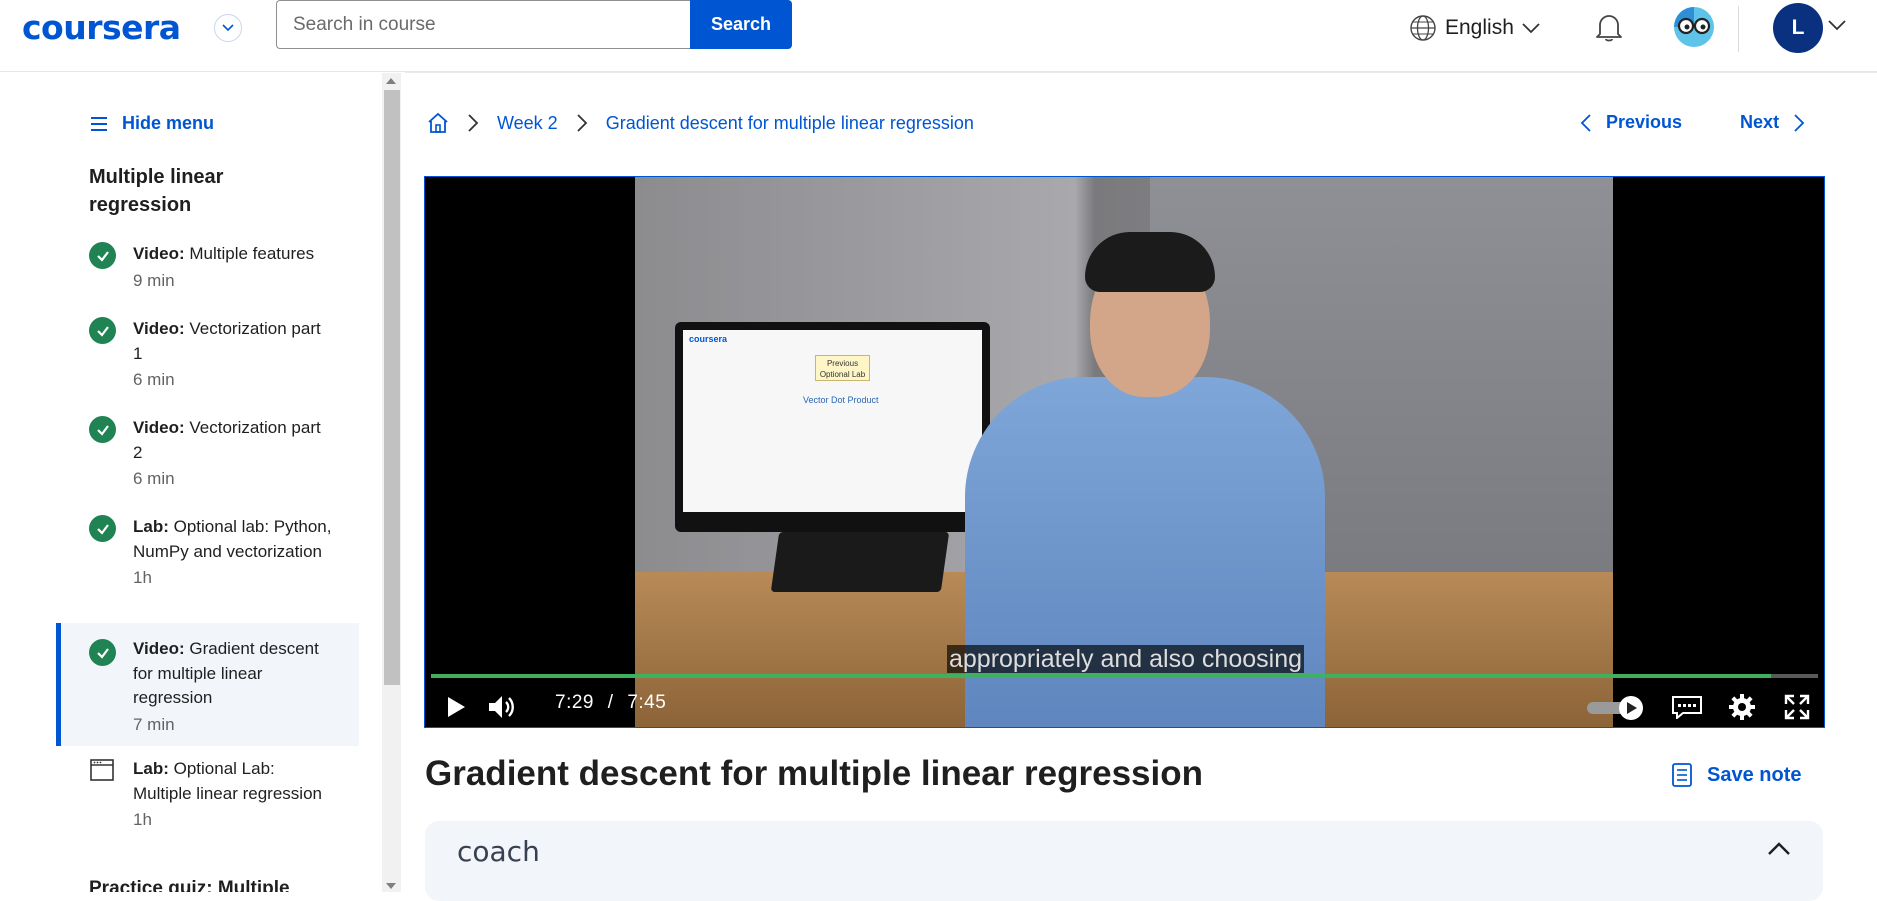 The image size is (1877, 901). I want to click on sidebar-item-multiple-features: Video: Multiple features 9 min, so click(207, 271).